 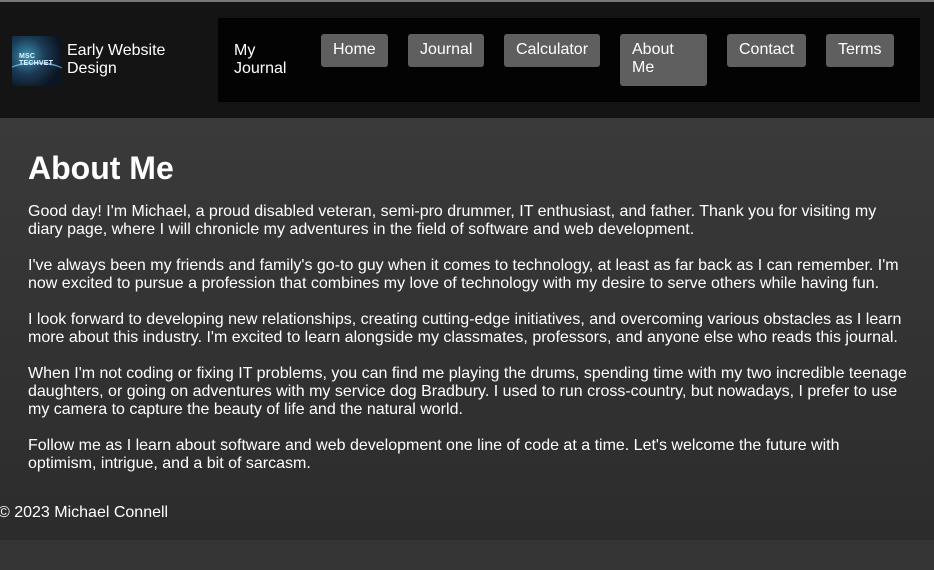 What do you see at coordinates (354, 50) in the screenshot?
I see `nav-home-button: Home` at bounding box center [354, 50].